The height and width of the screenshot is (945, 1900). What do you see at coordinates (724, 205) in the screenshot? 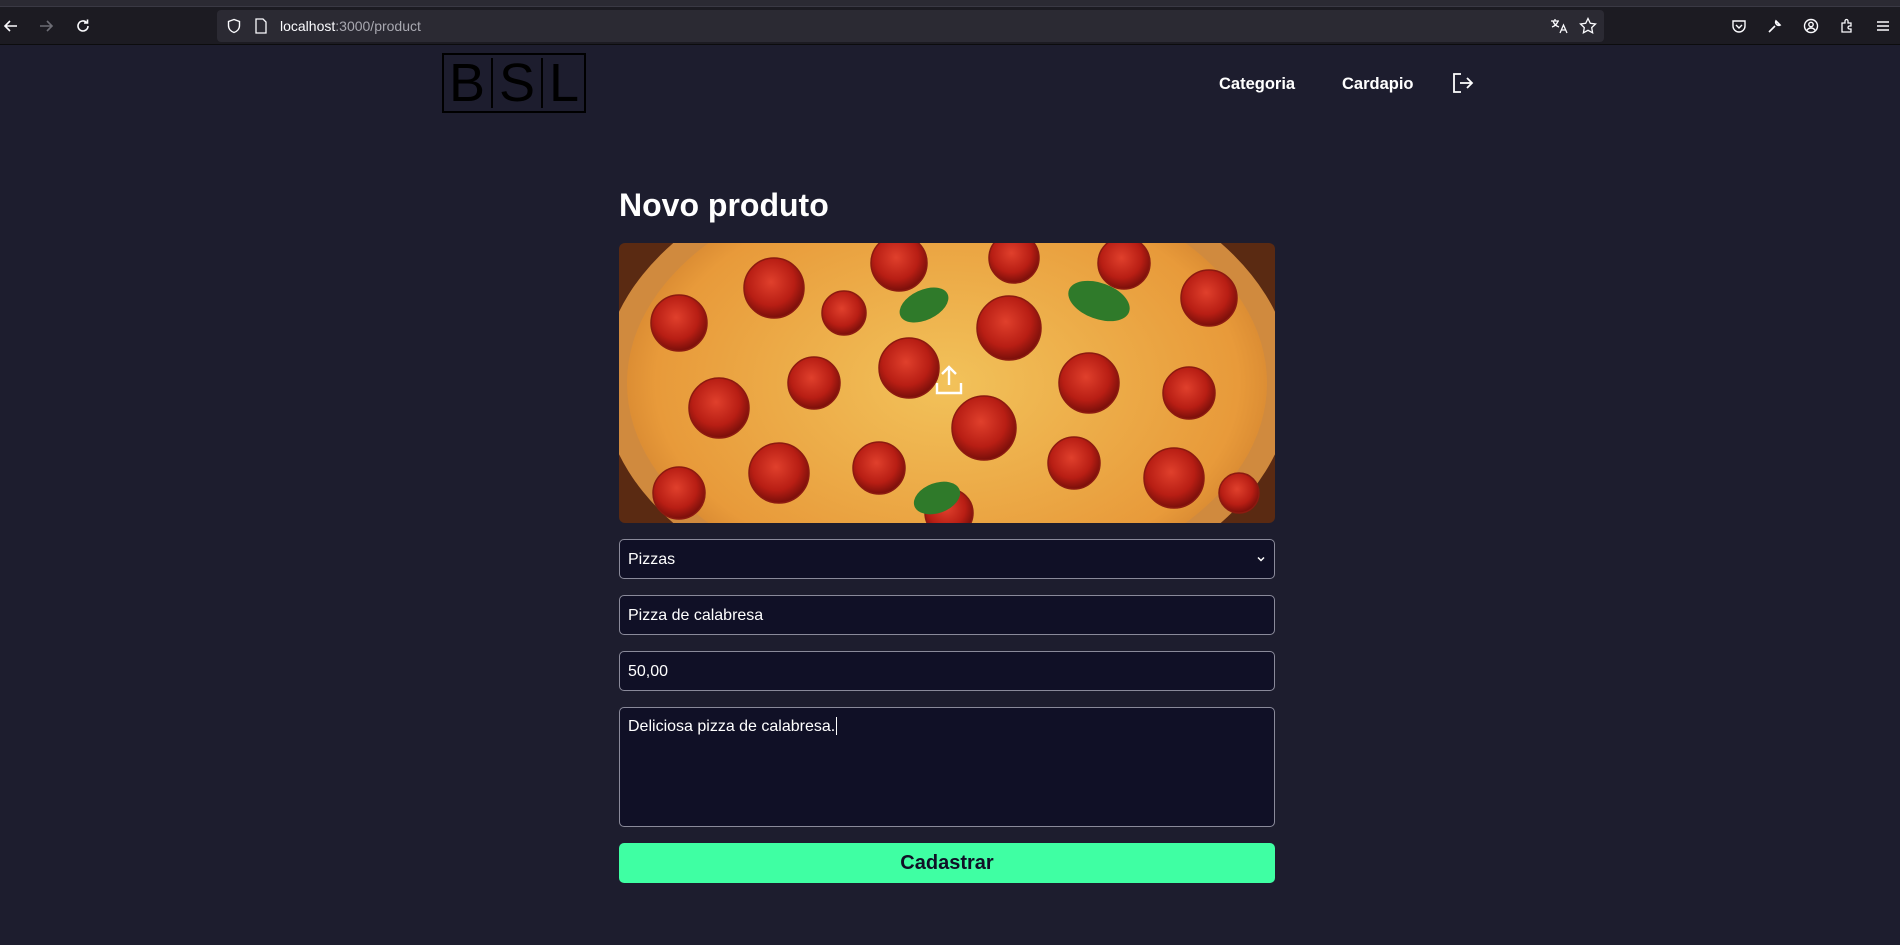
I see `page-title: Novo produto` at bounding box center [724, 205].